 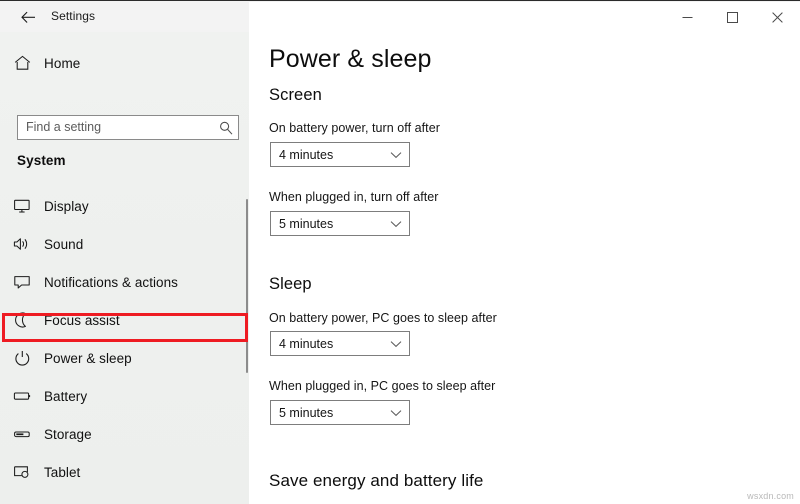 What do you see at coordinates (350, 59) in the screenshot?
I see `page-title: Power & sleep` at bounding box center [350, 59].